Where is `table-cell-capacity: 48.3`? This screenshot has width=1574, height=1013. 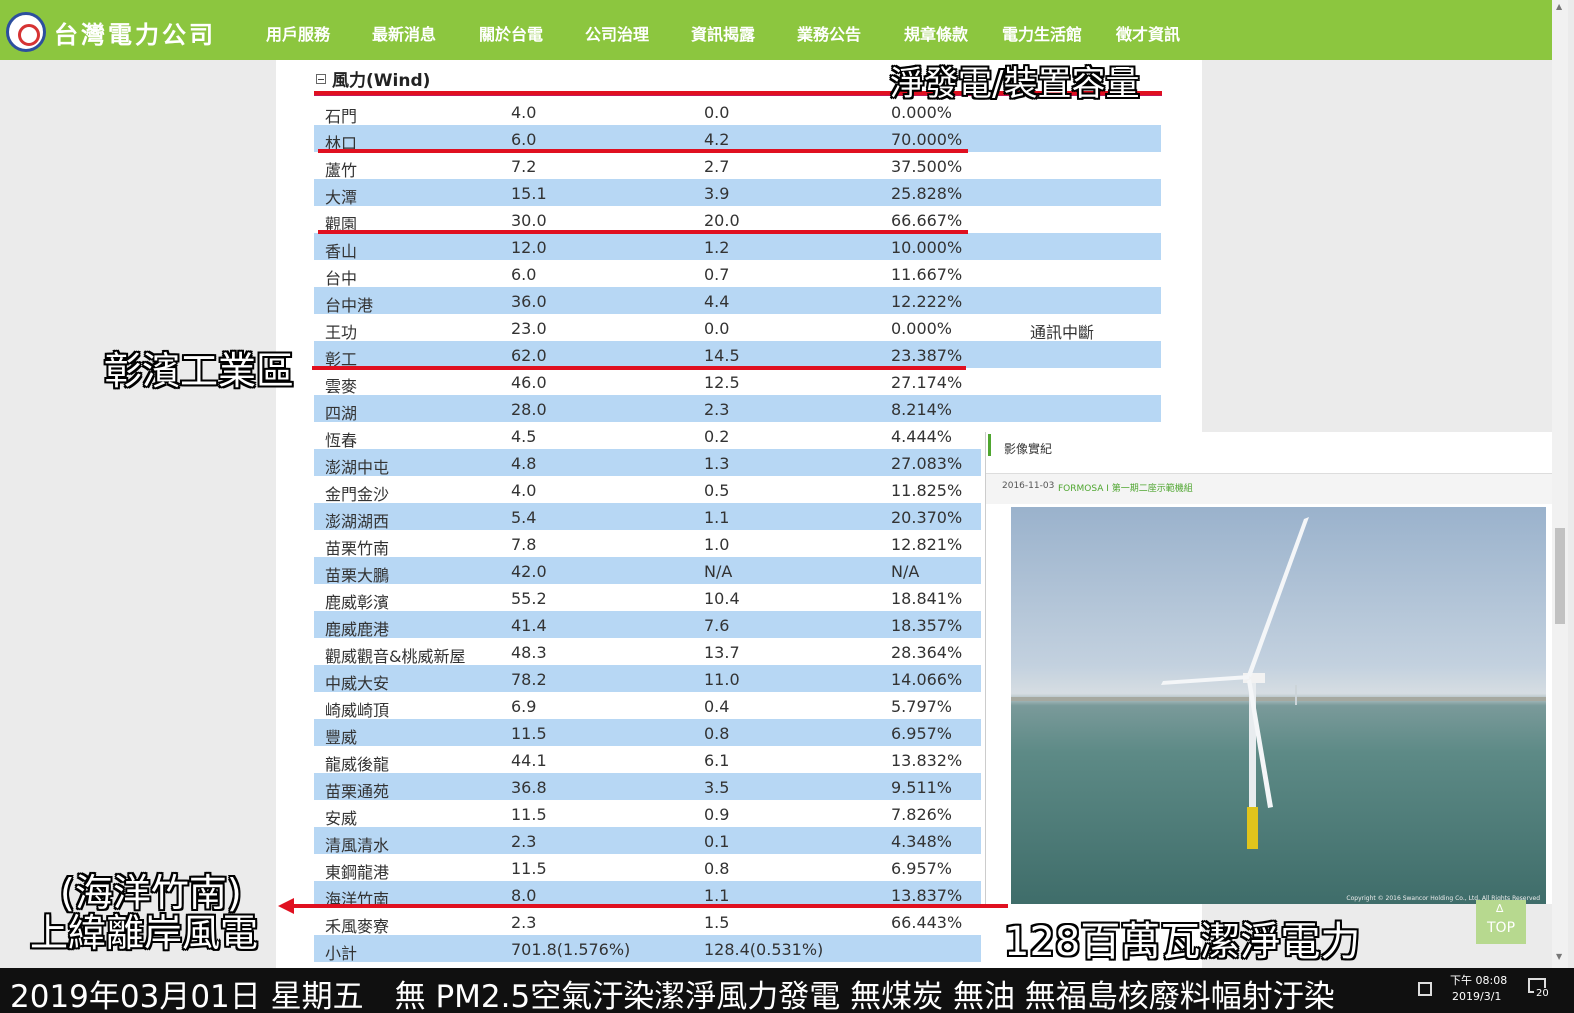
table-cell-capacity: 48.3 is located at coordinates (529, 652).